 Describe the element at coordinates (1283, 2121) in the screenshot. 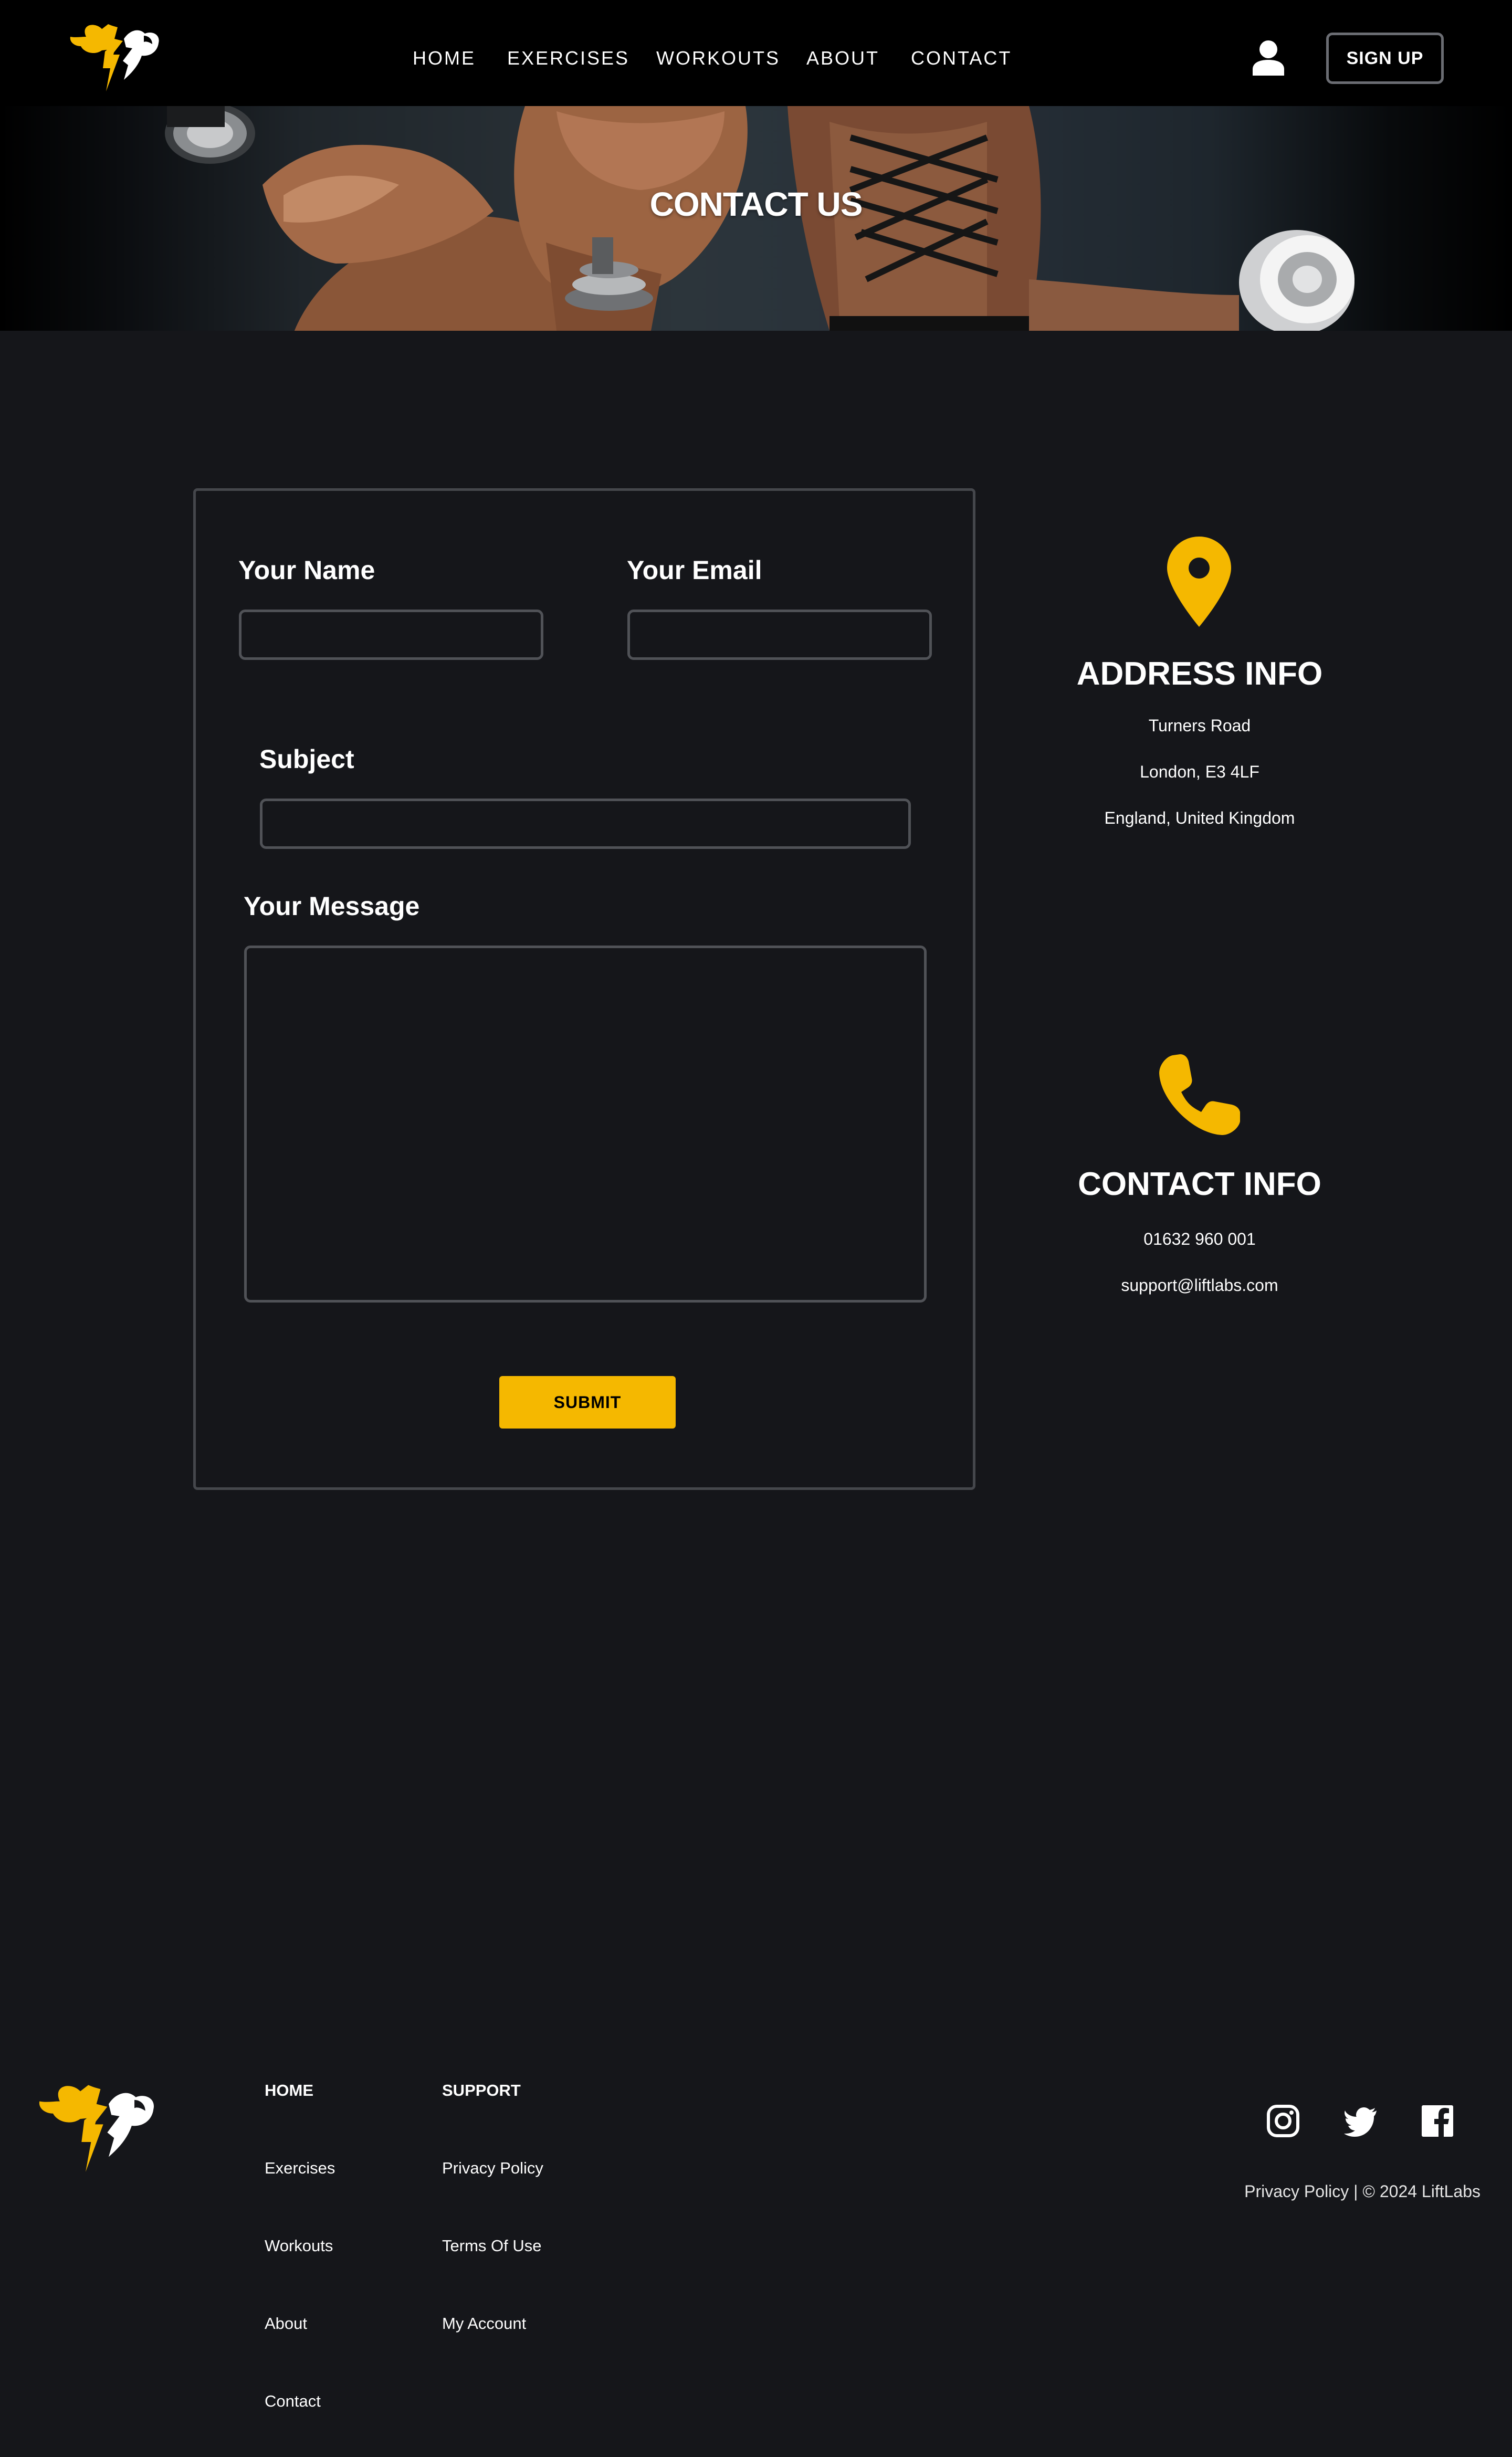

I see `instagram-icon` at that location.